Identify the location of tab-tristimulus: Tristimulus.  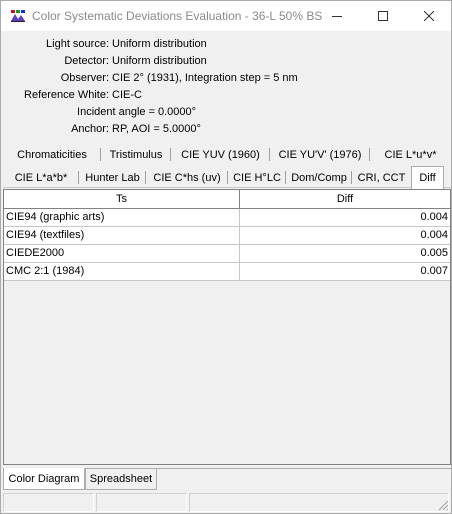
(136, 154).